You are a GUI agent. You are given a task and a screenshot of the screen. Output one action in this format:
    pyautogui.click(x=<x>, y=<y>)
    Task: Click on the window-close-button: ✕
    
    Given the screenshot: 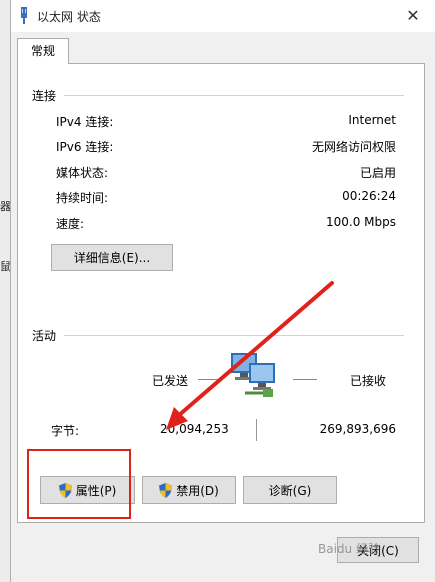 What is the action you would take?
    pyautogui.click(x=412, y=16)
    